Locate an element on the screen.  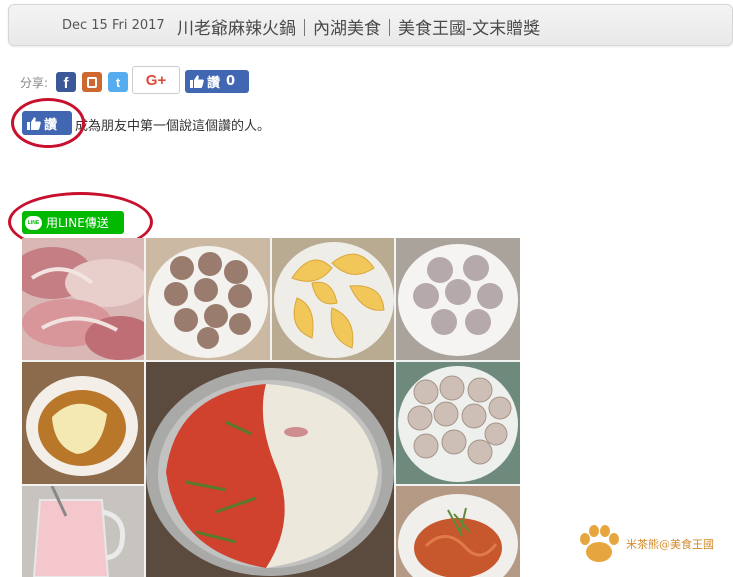
twitter-share-icon: t is located at coordinates (118, 82).